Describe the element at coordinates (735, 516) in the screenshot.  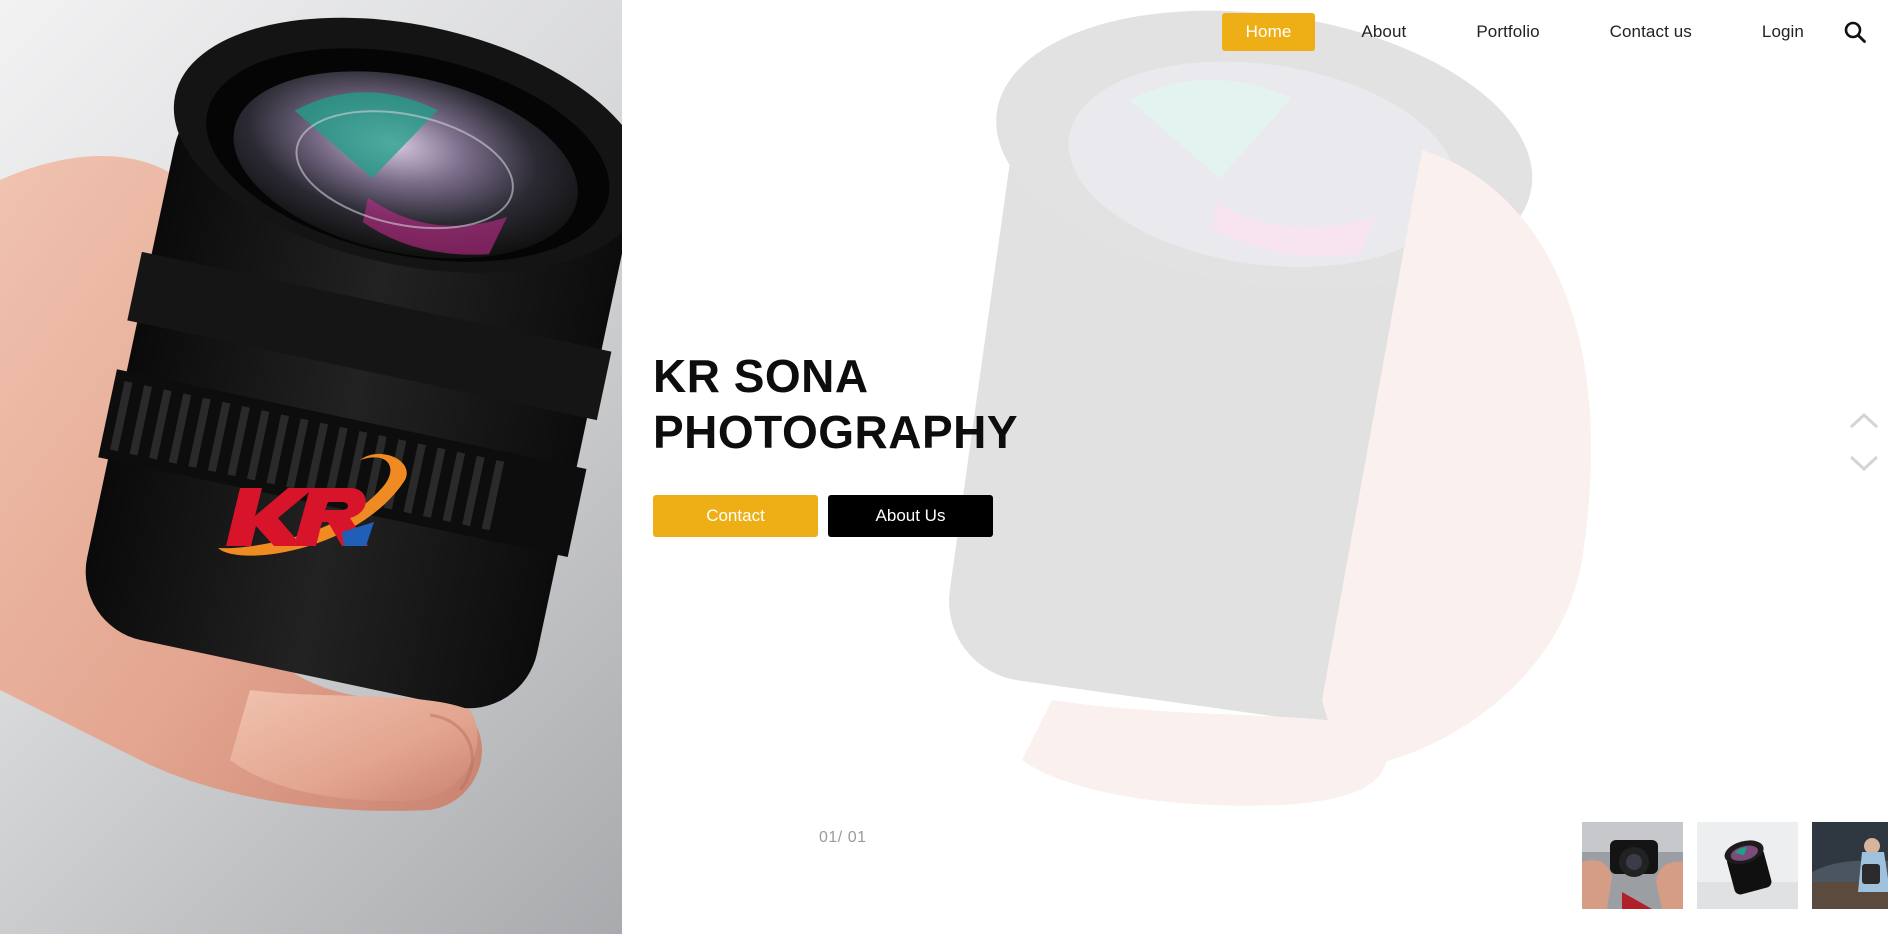
I see `contact-button: Contact` at that location.